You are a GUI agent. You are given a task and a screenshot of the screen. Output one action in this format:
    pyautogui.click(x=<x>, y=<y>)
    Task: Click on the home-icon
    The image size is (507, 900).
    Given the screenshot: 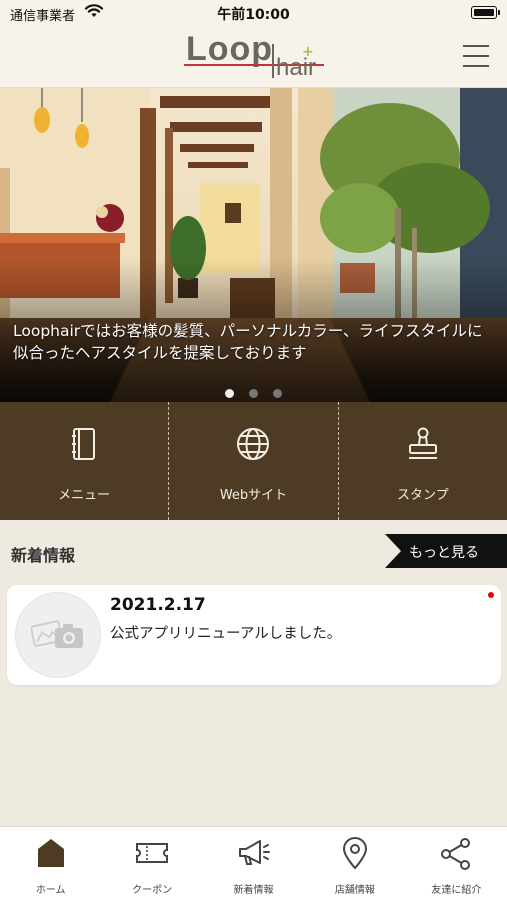 What is the action you would take?
    pyautogui.click(x=51, y=855)
    